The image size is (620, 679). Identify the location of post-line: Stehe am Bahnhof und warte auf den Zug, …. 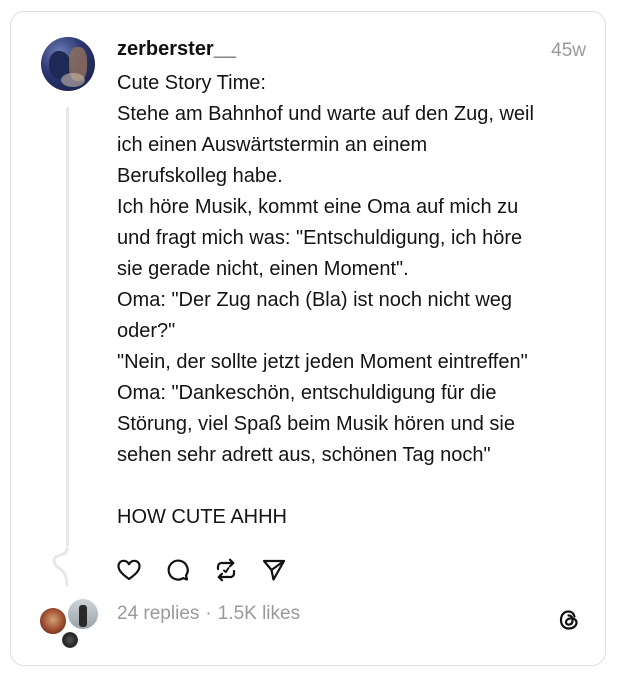
(325, 114).